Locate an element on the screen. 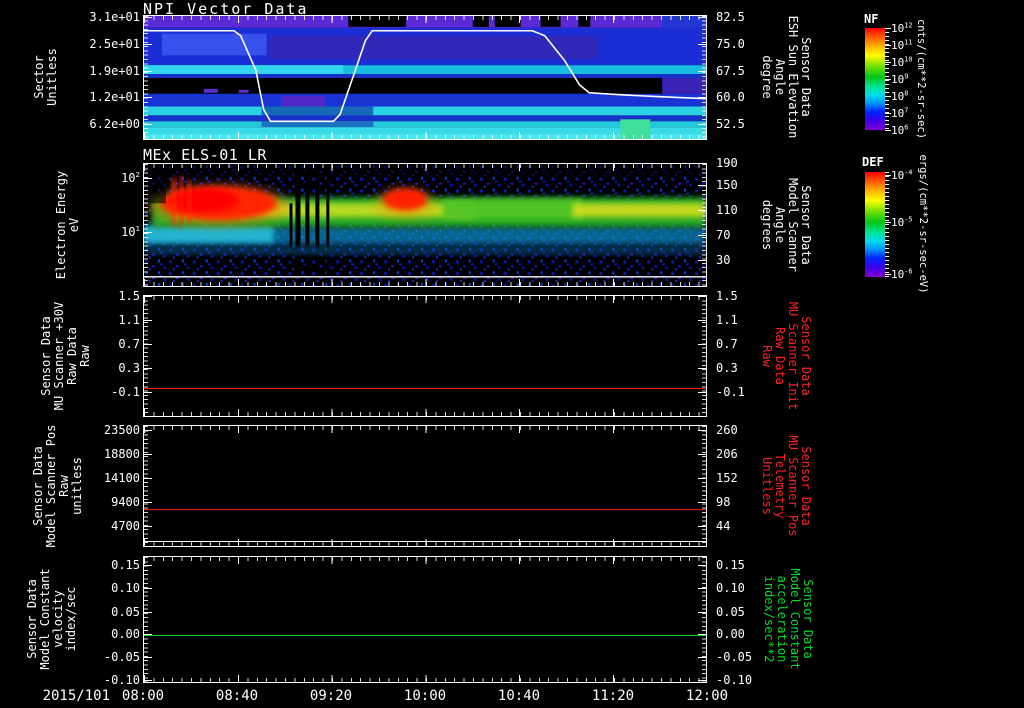 The image size is (1024, 708). panel5-right-tick-label: -0.10 is located at coordinates (734, 679).